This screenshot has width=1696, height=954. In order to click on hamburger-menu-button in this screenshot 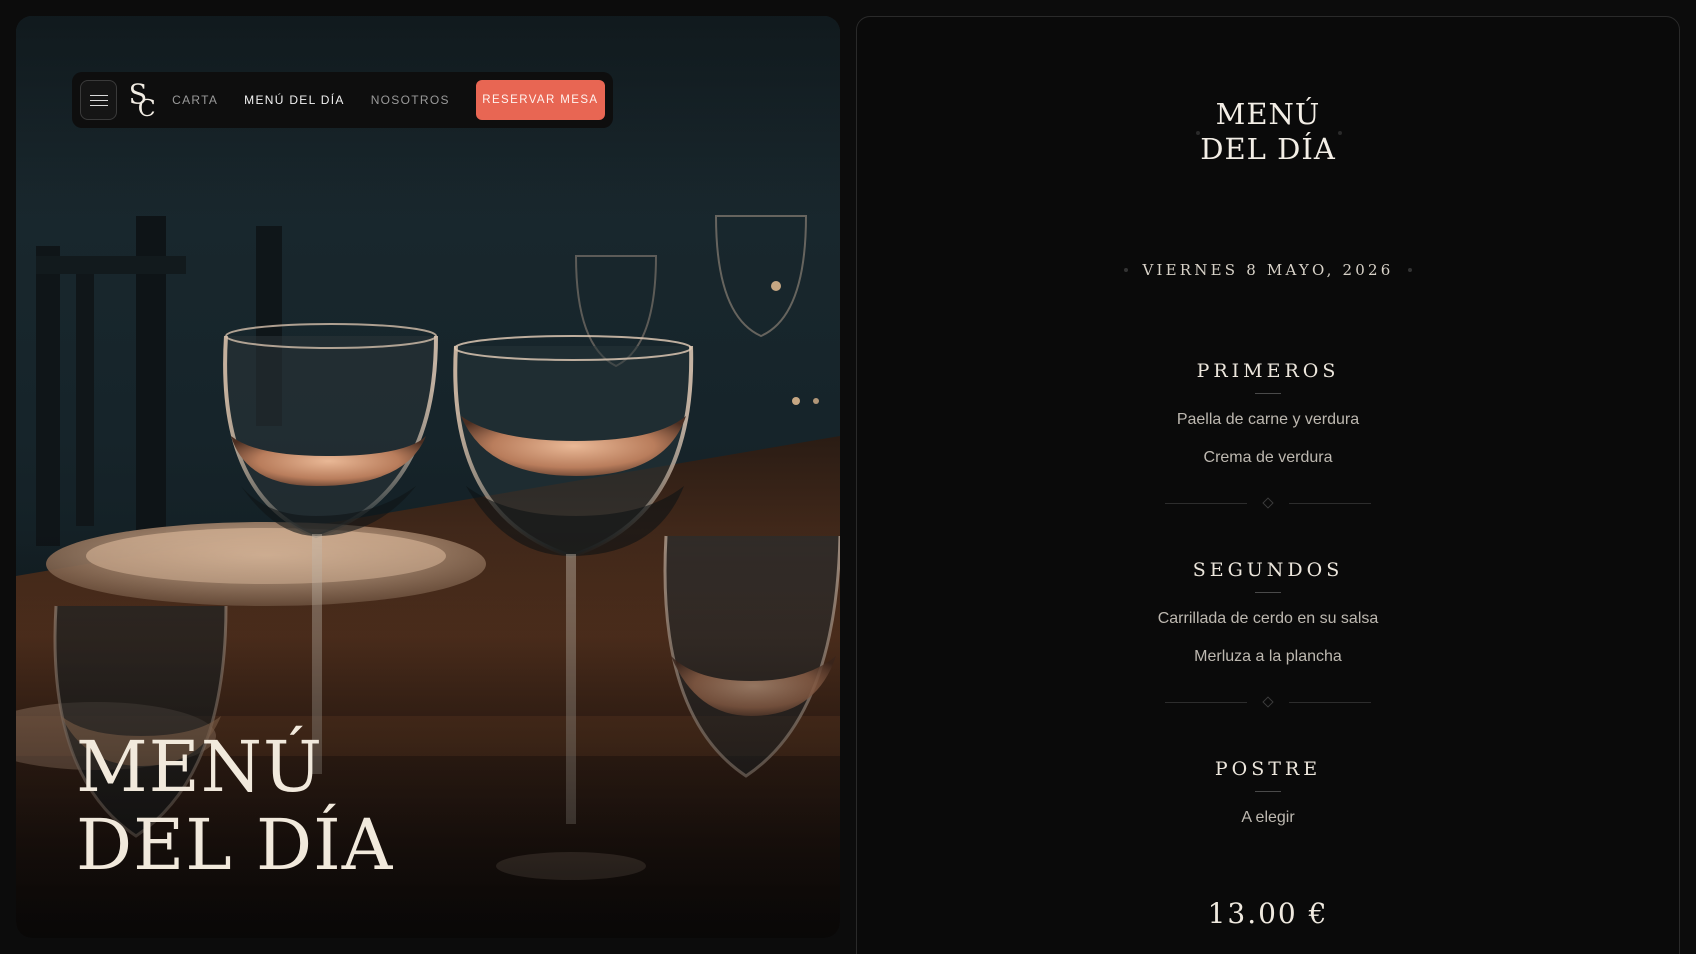, I will do `click(99, 100)`.